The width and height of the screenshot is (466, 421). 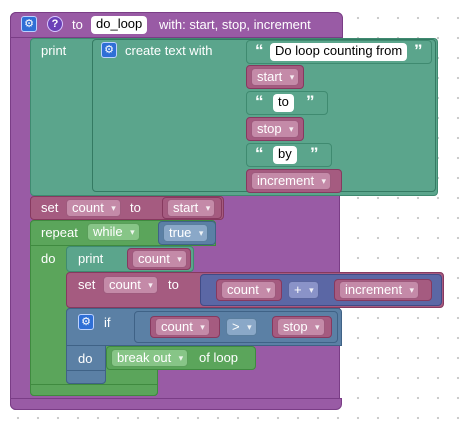 I want to click on procedure-footer, so click(x=176, y=404).